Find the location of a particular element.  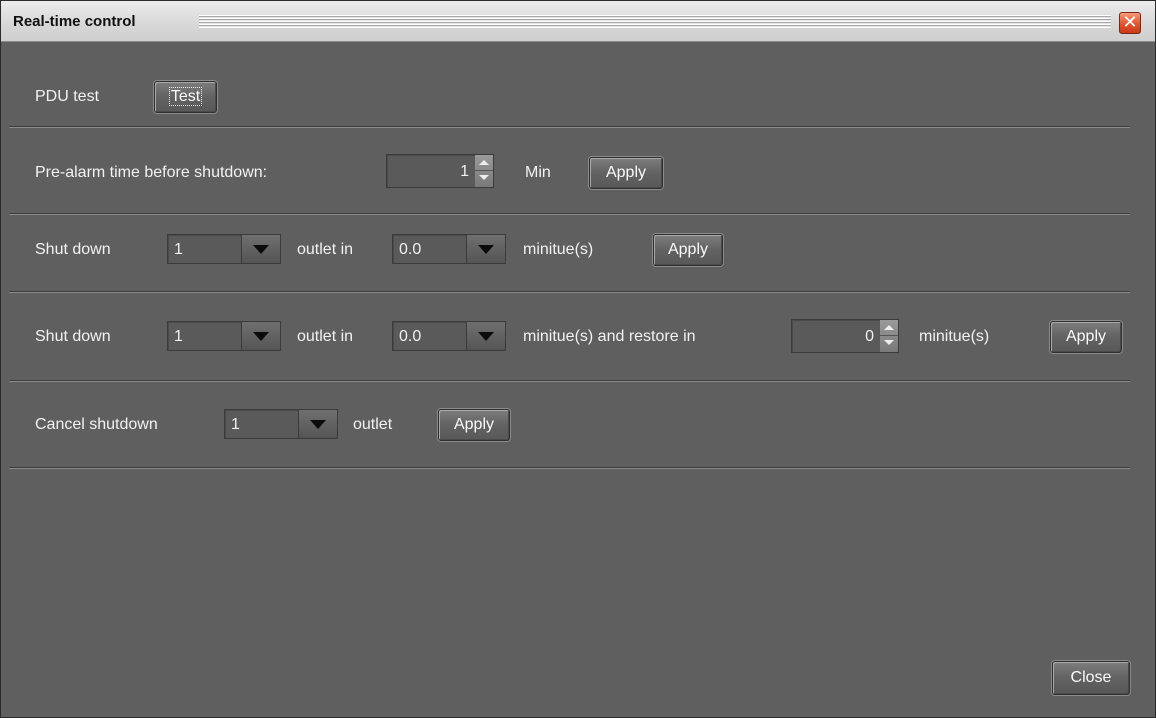

restore-delay-value: 0.0 is located at coordinates (410, 336).